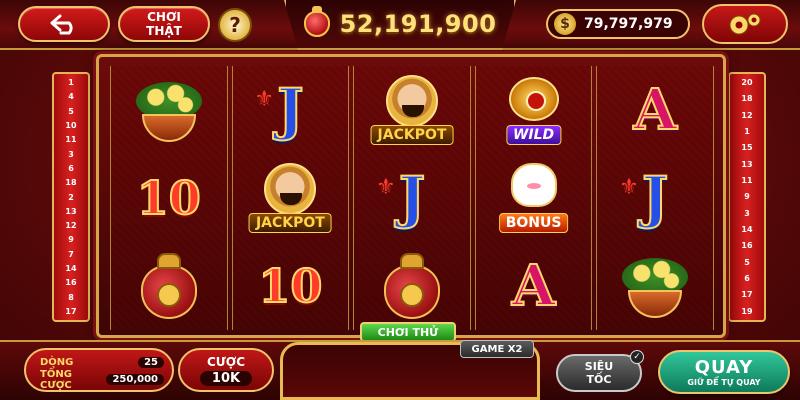  I want to click on spin-label: QUAY, so click(724, 367).